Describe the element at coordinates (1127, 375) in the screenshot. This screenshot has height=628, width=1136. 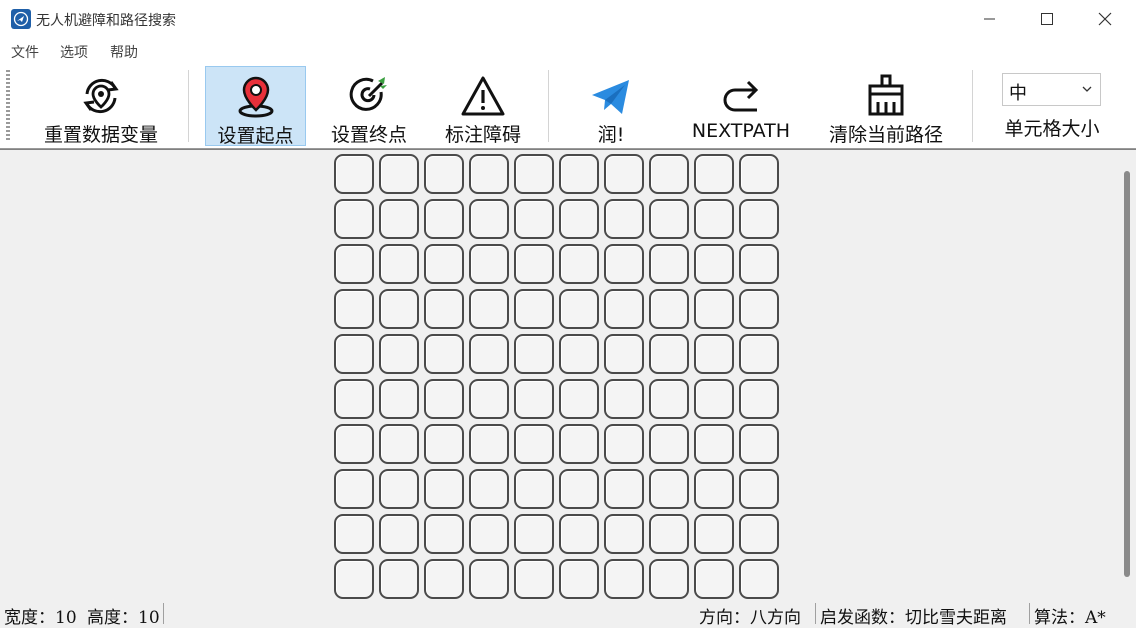
I see `vertical-scrollbar` at that location.